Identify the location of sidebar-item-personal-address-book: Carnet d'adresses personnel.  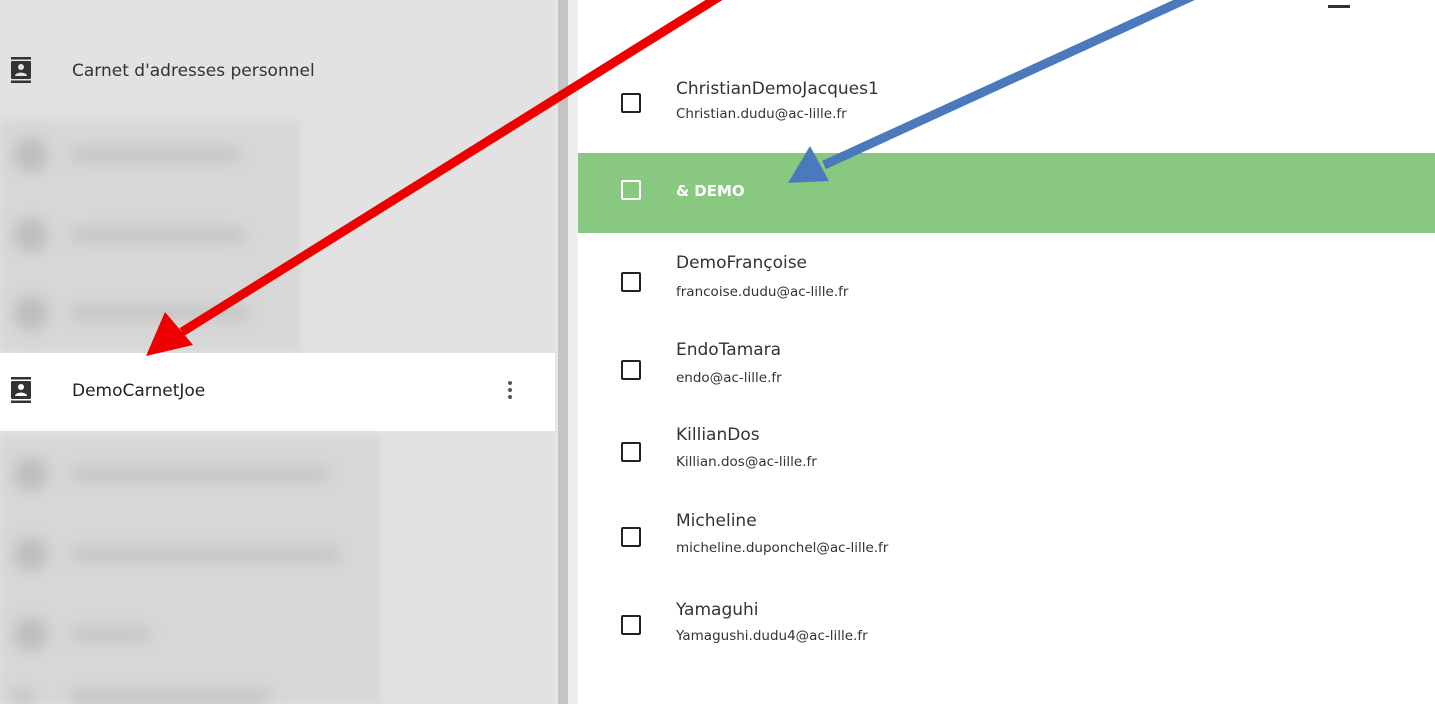
(277, 75).